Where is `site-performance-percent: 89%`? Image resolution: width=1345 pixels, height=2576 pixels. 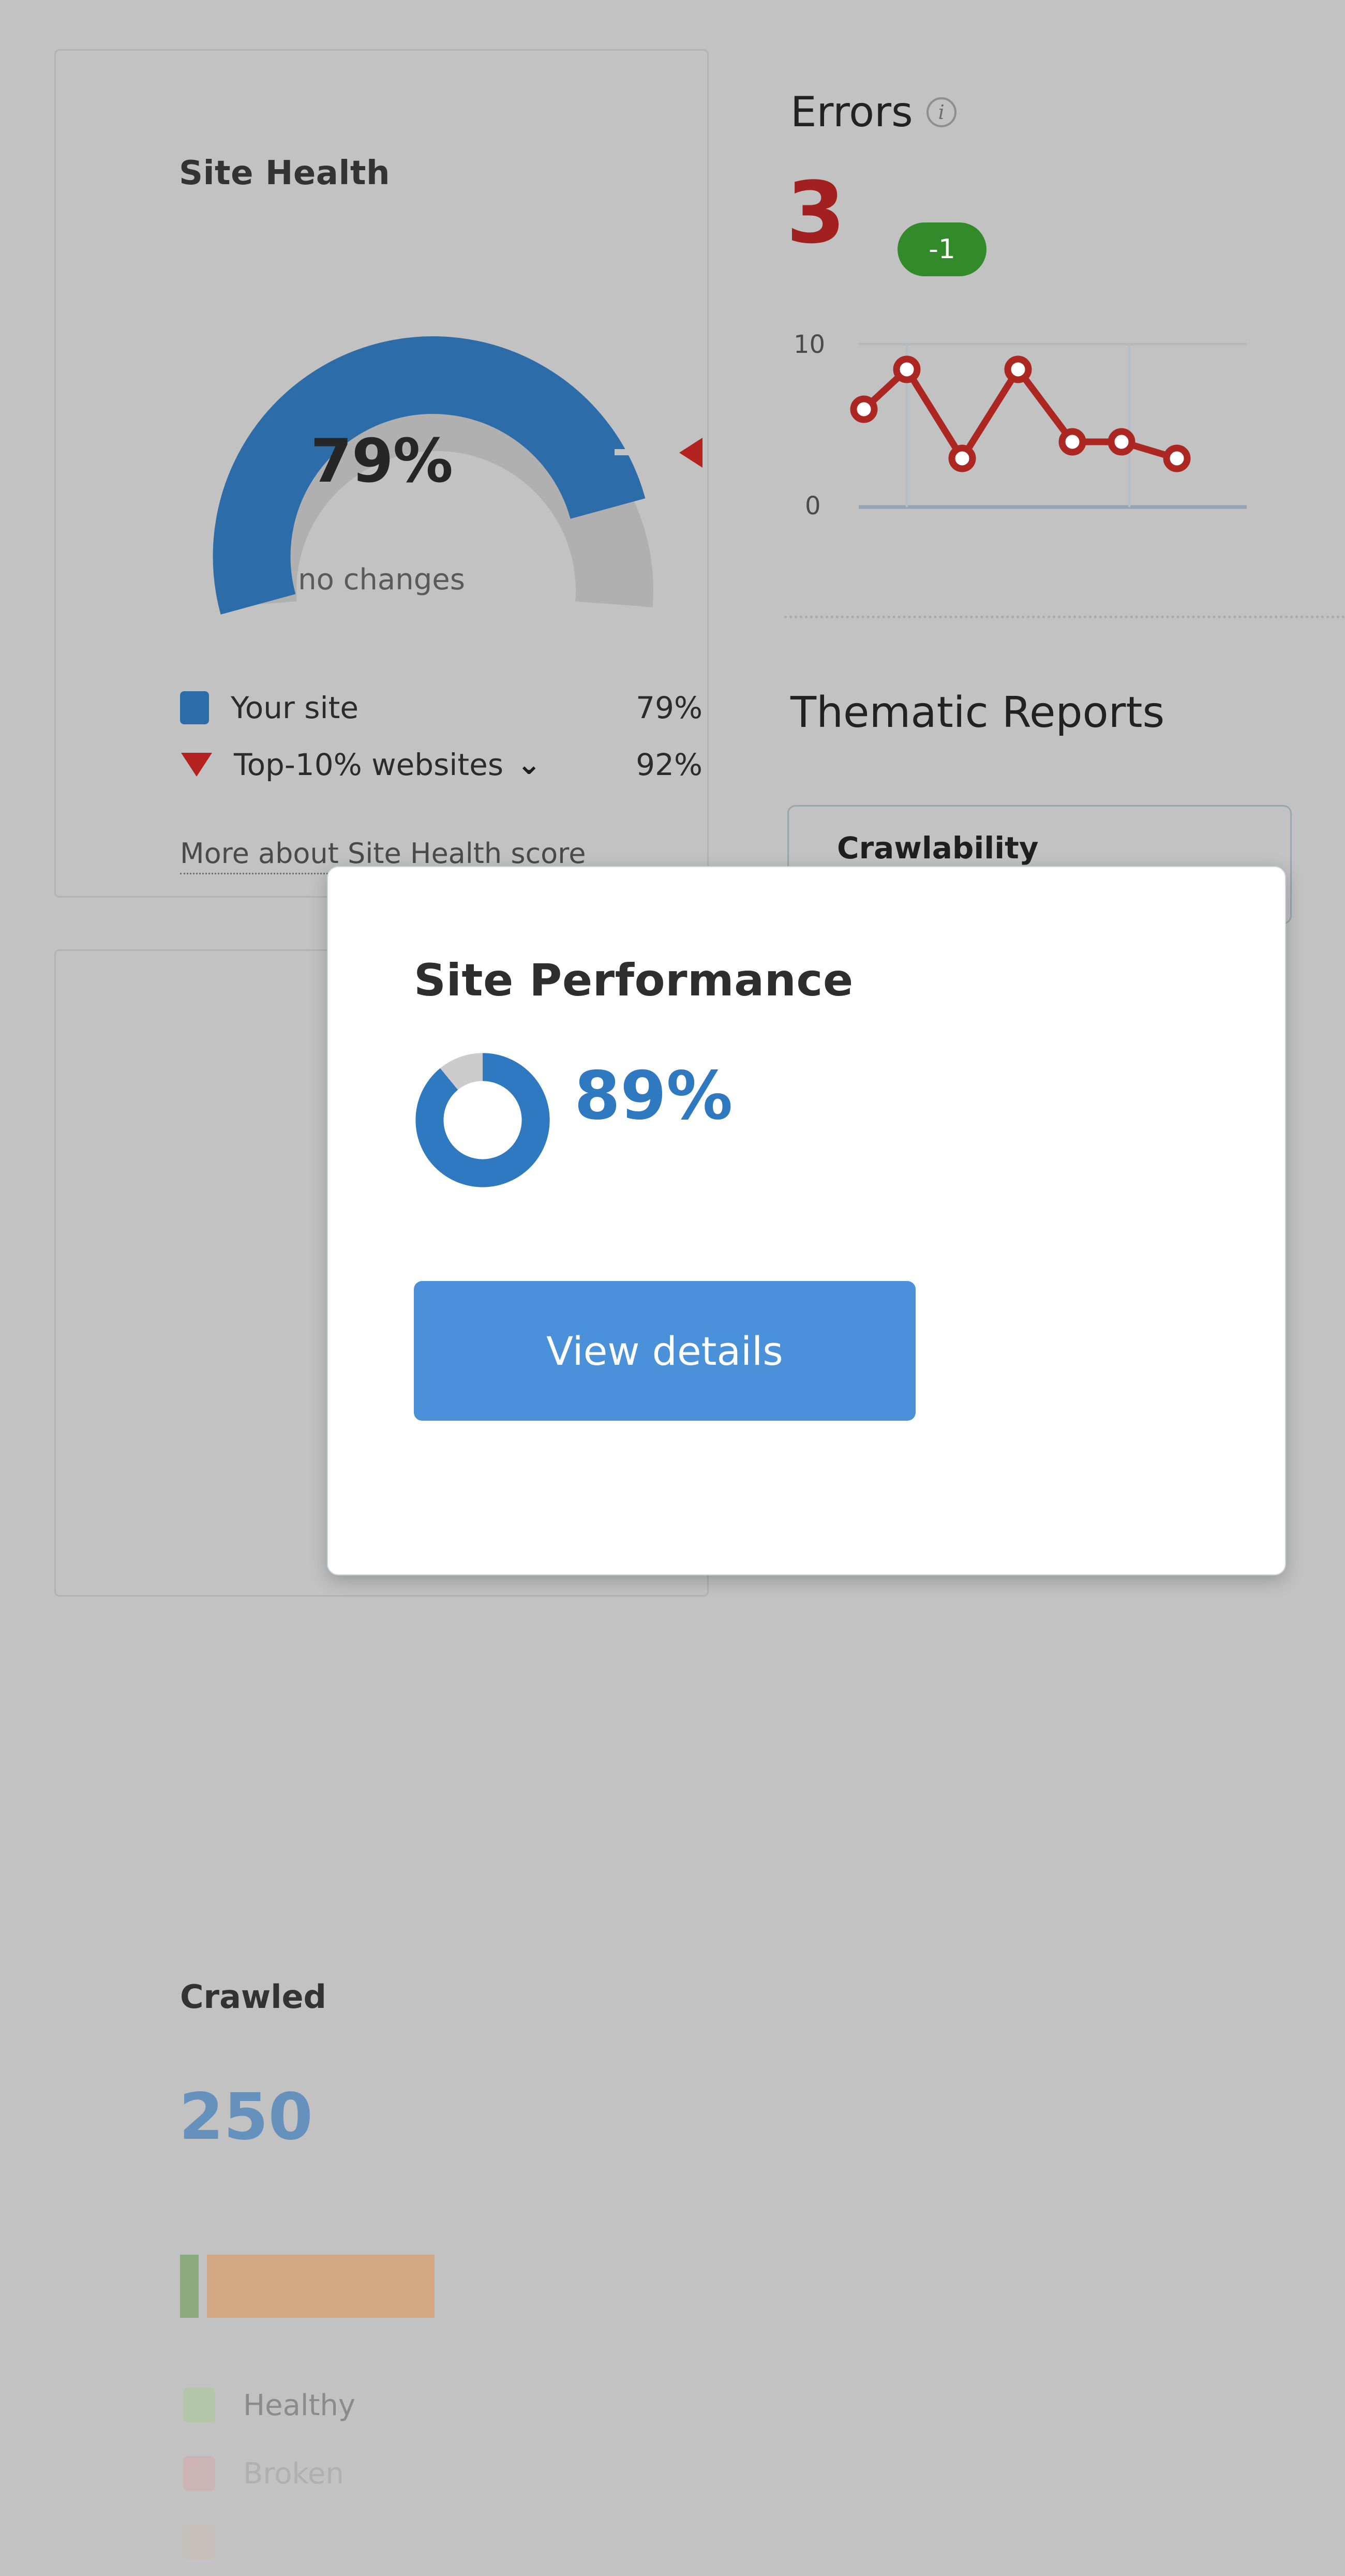 site-performance-percent: 89% is located at coordinates (654, 1097).